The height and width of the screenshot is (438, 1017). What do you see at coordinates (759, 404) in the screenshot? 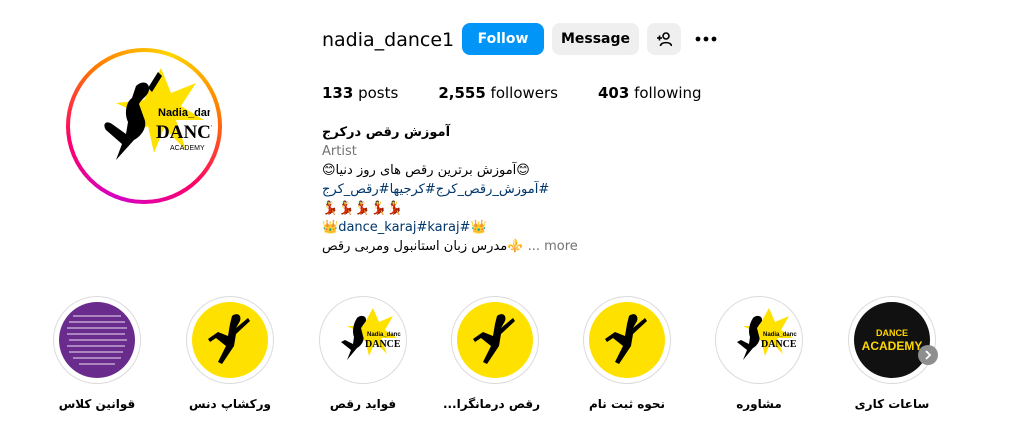
I see `highlight-label: مشاوره` at bounding box center [759, 404].